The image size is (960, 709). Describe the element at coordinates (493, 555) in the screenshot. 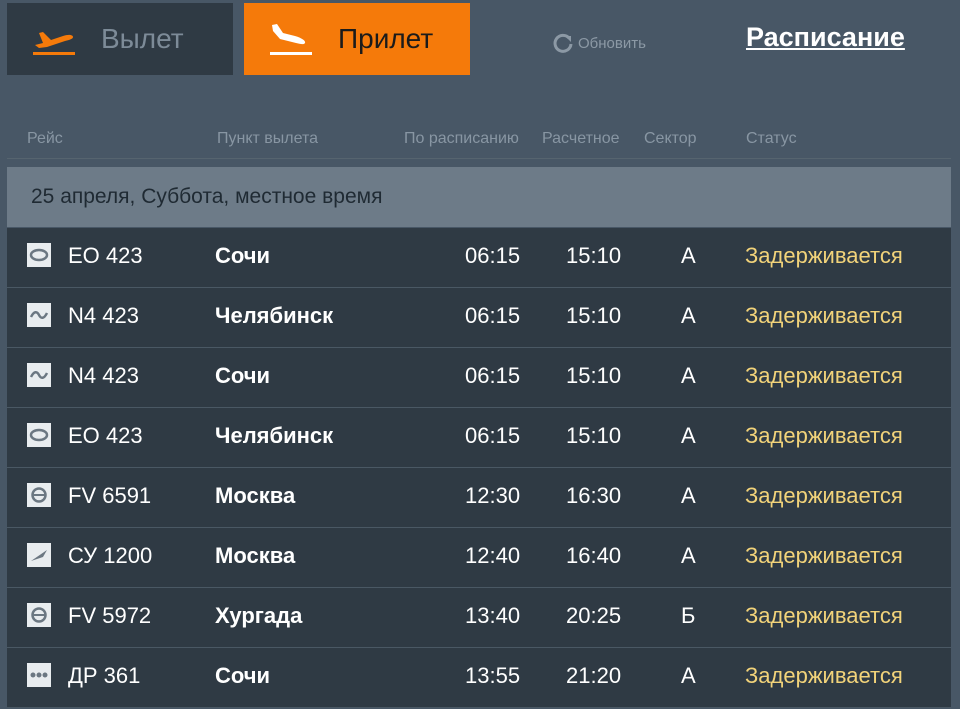

I see `scheduled-time: 12:40` at that location.